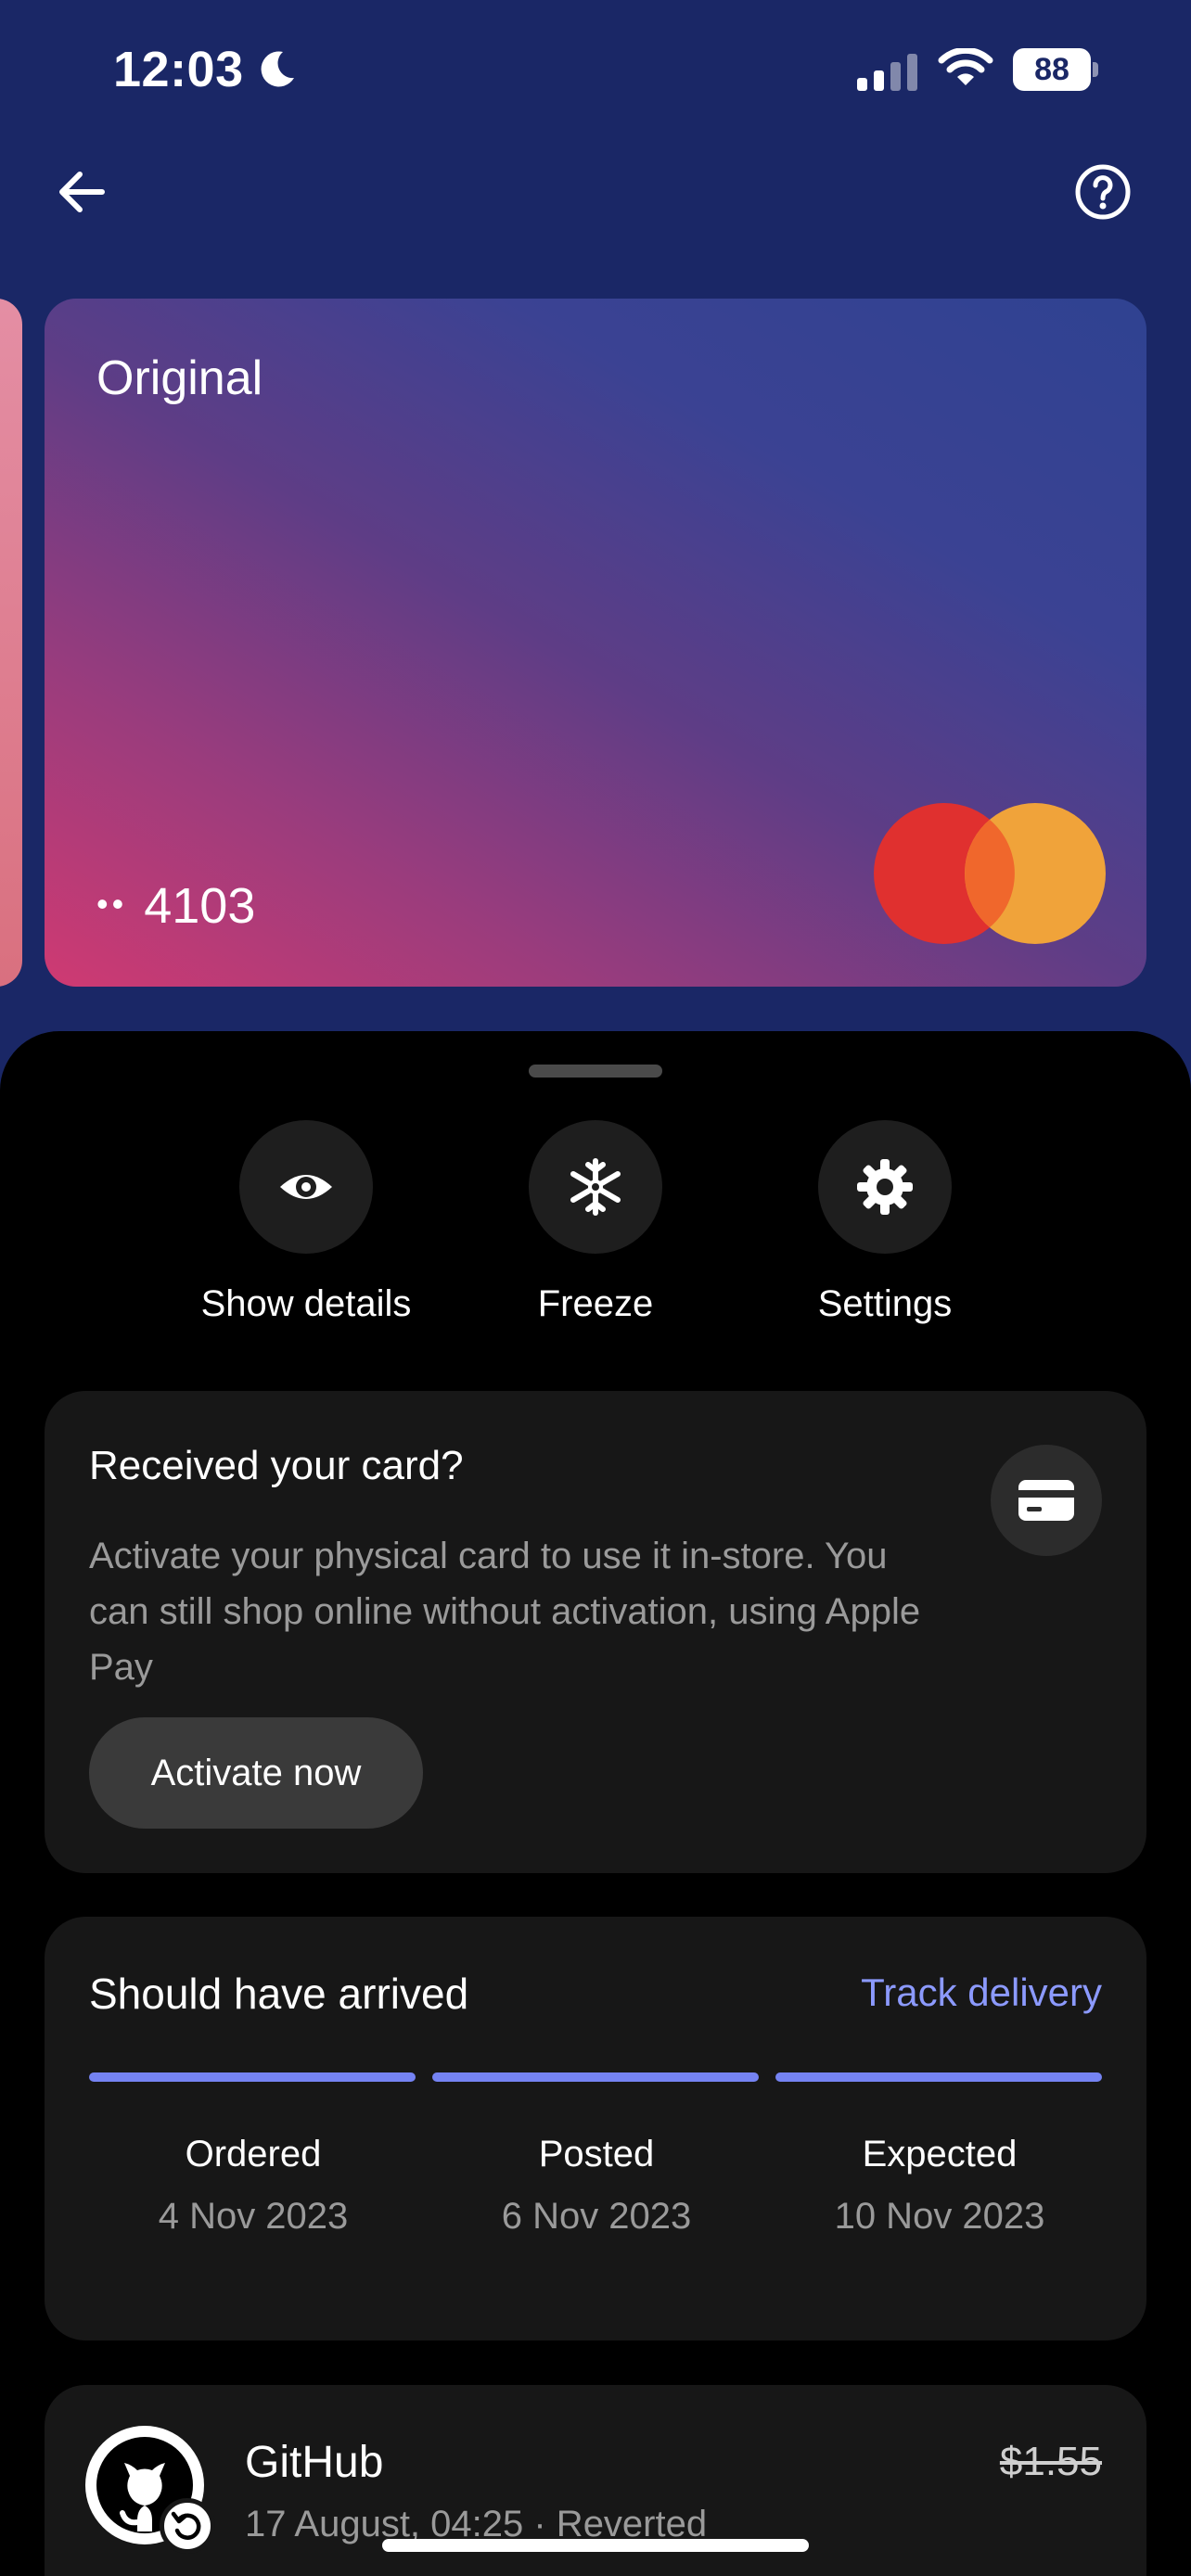  I want to click on revert-icon, so click(187, 2526).